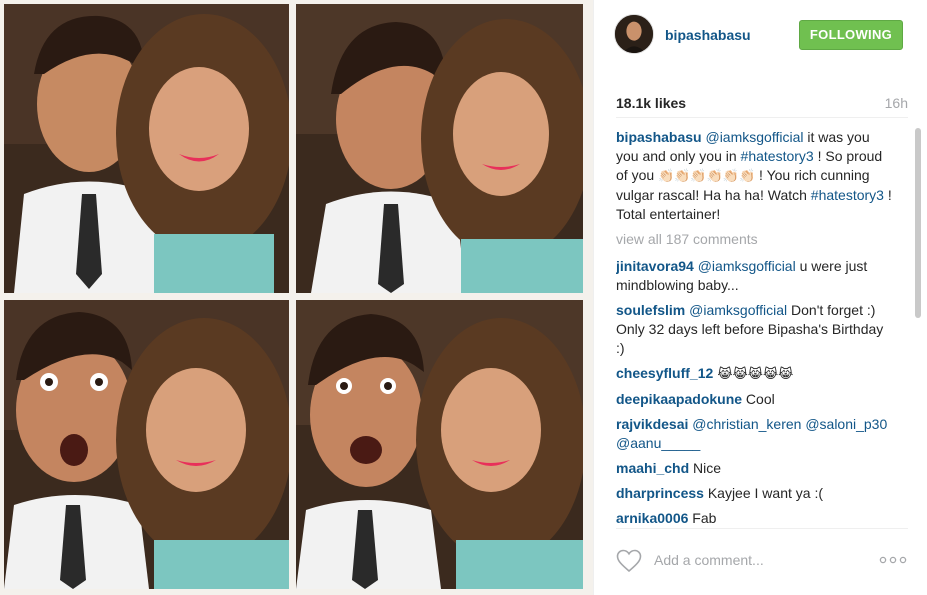  I want to click on comment-username: cheesyfluff_12, so click(664, 373).